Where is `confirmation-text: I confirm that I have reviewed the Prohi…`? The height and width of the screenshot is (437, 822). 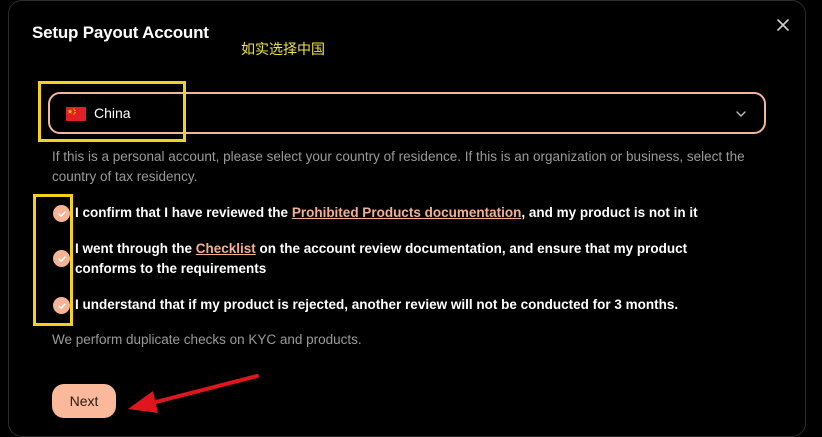 confirmation-text: I confirm that I have reviewed the Prohi… is located at coordinates (405, 213).